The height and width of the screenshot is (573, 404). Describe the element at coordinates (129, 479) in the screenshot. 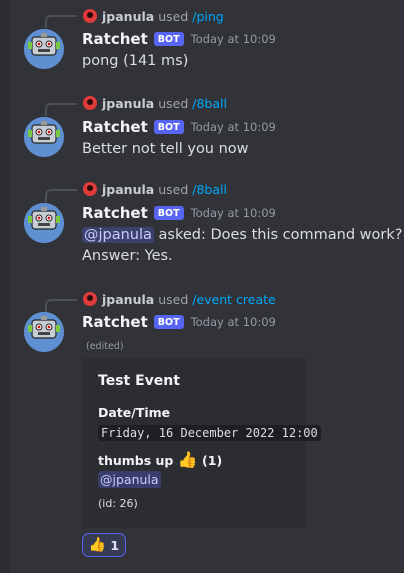

I see `attendee-mention: @jpanula` at that location.